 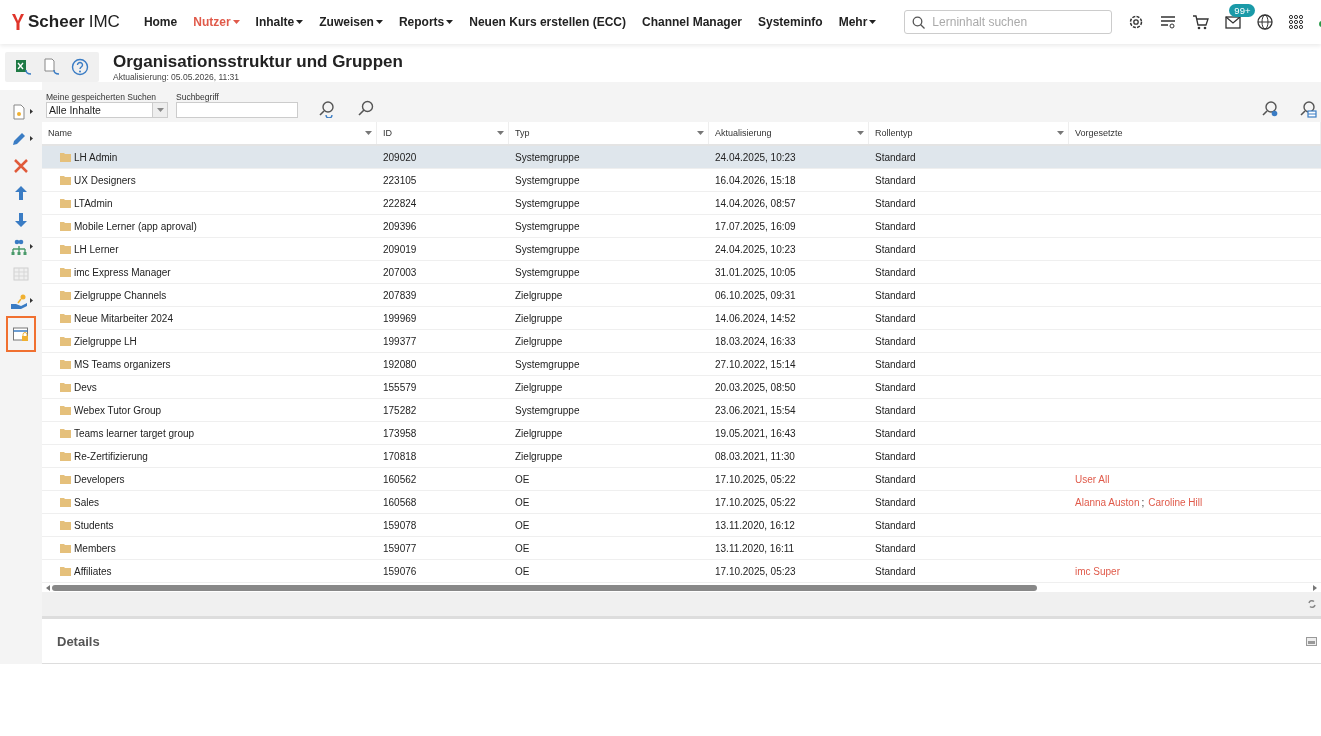 I want to click on table-row: Sales 160568 OE 17.10.2025, 05:22 Standard Alanna Auston ; Caroline Hill, so click(x=681, y=502).